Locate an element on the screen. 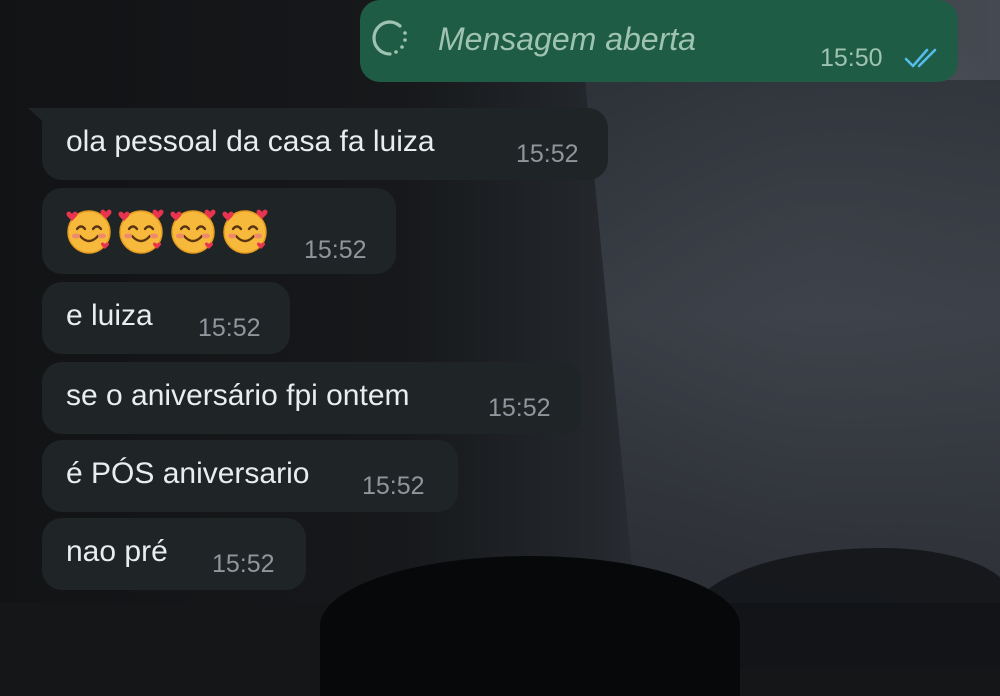 This screenshot has width=1000, height=696. incoming-message-bubble: e luiza 15:52 is located at coordinates (166, 318).